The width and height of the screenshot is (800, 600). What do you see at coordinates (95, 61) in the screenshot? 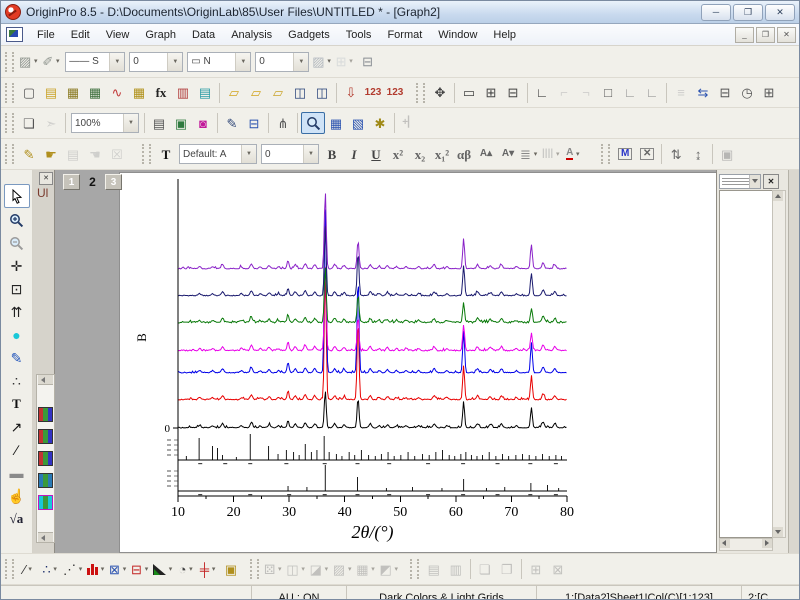
I see `line-style-combo: —— S ▼` at bounding box center [95, 61].